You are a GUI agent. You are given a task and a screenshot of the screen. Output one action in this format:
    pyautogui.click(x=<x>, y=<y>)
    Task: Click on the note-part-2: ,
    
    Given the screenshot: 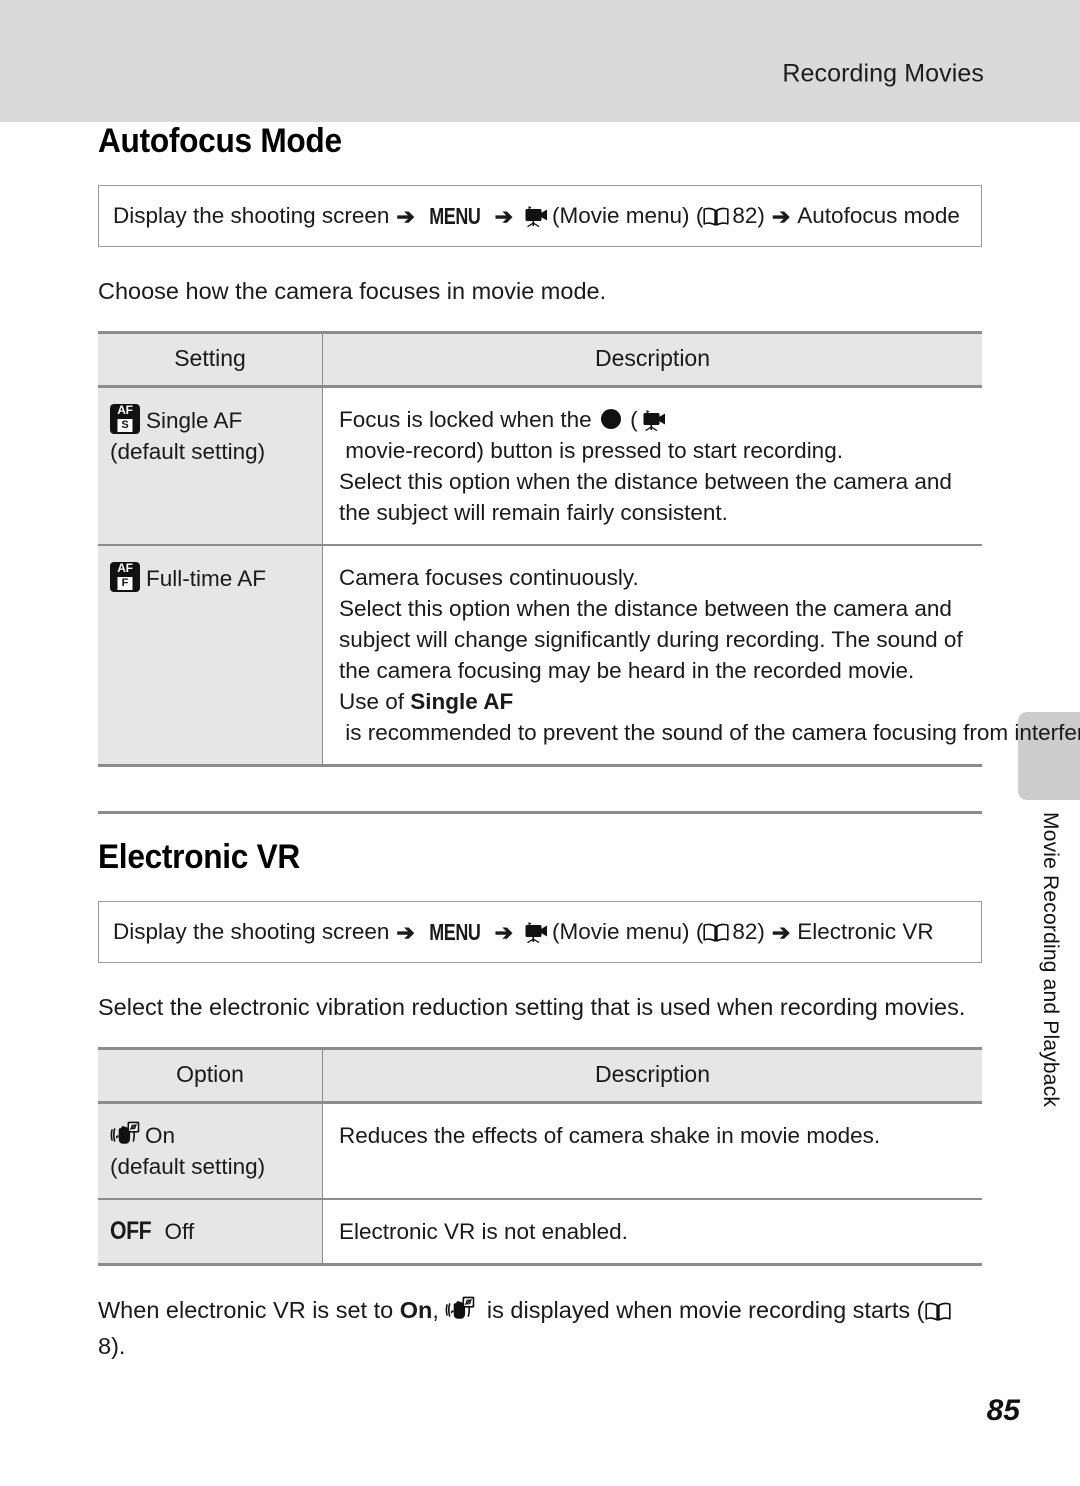 What is the action you would take?
    pyautogui.click(x=439, y=1310)
    